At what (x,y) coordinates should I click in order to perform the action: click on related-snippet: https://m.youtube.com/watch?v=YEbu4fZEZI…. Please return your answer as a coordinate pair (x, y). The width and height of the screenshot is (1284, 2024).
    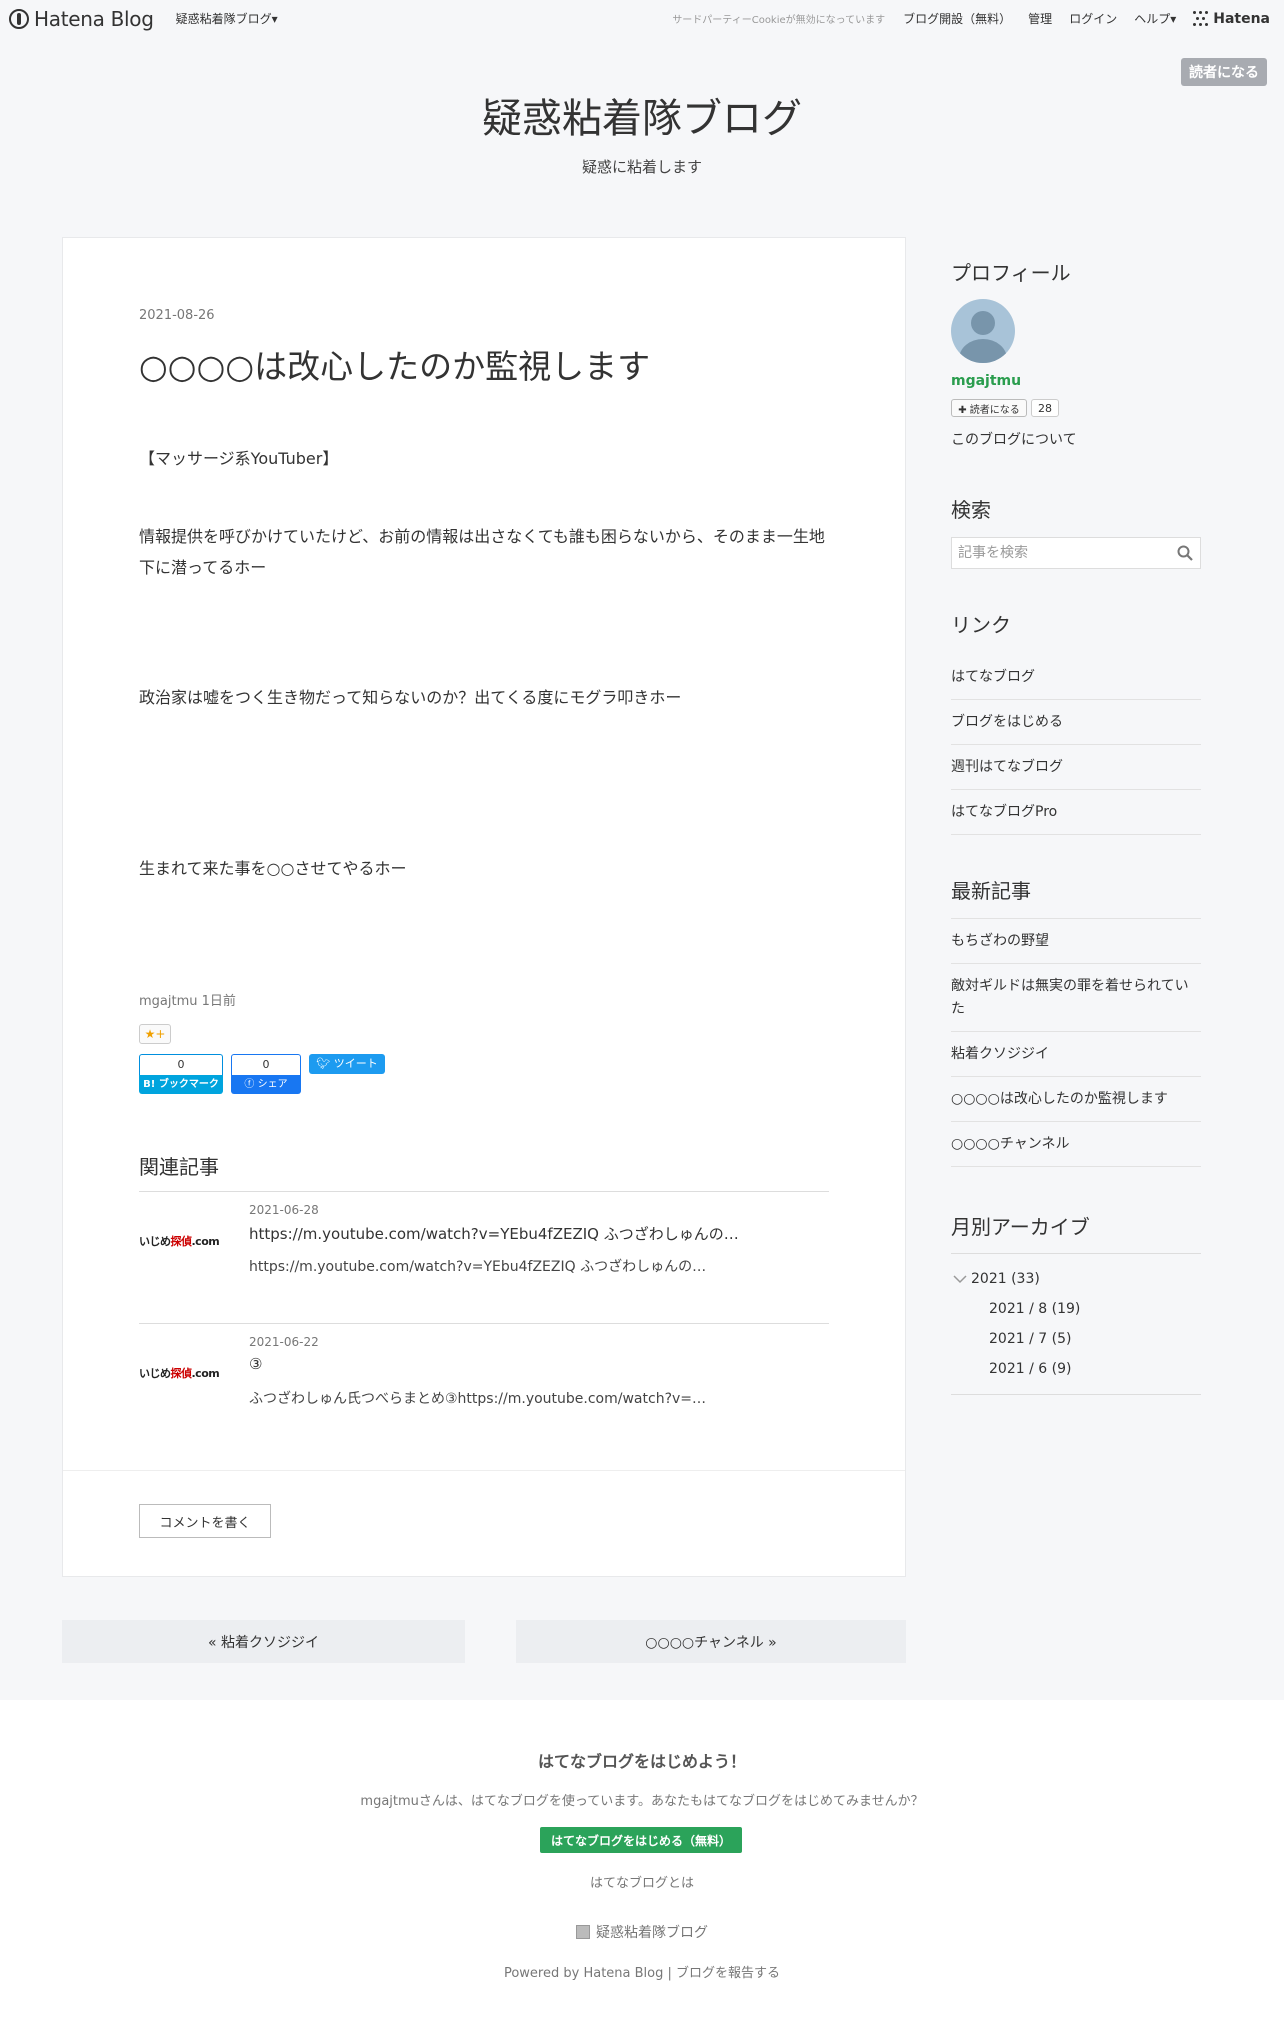
    Looking at the image, I should click on (478, 1267).